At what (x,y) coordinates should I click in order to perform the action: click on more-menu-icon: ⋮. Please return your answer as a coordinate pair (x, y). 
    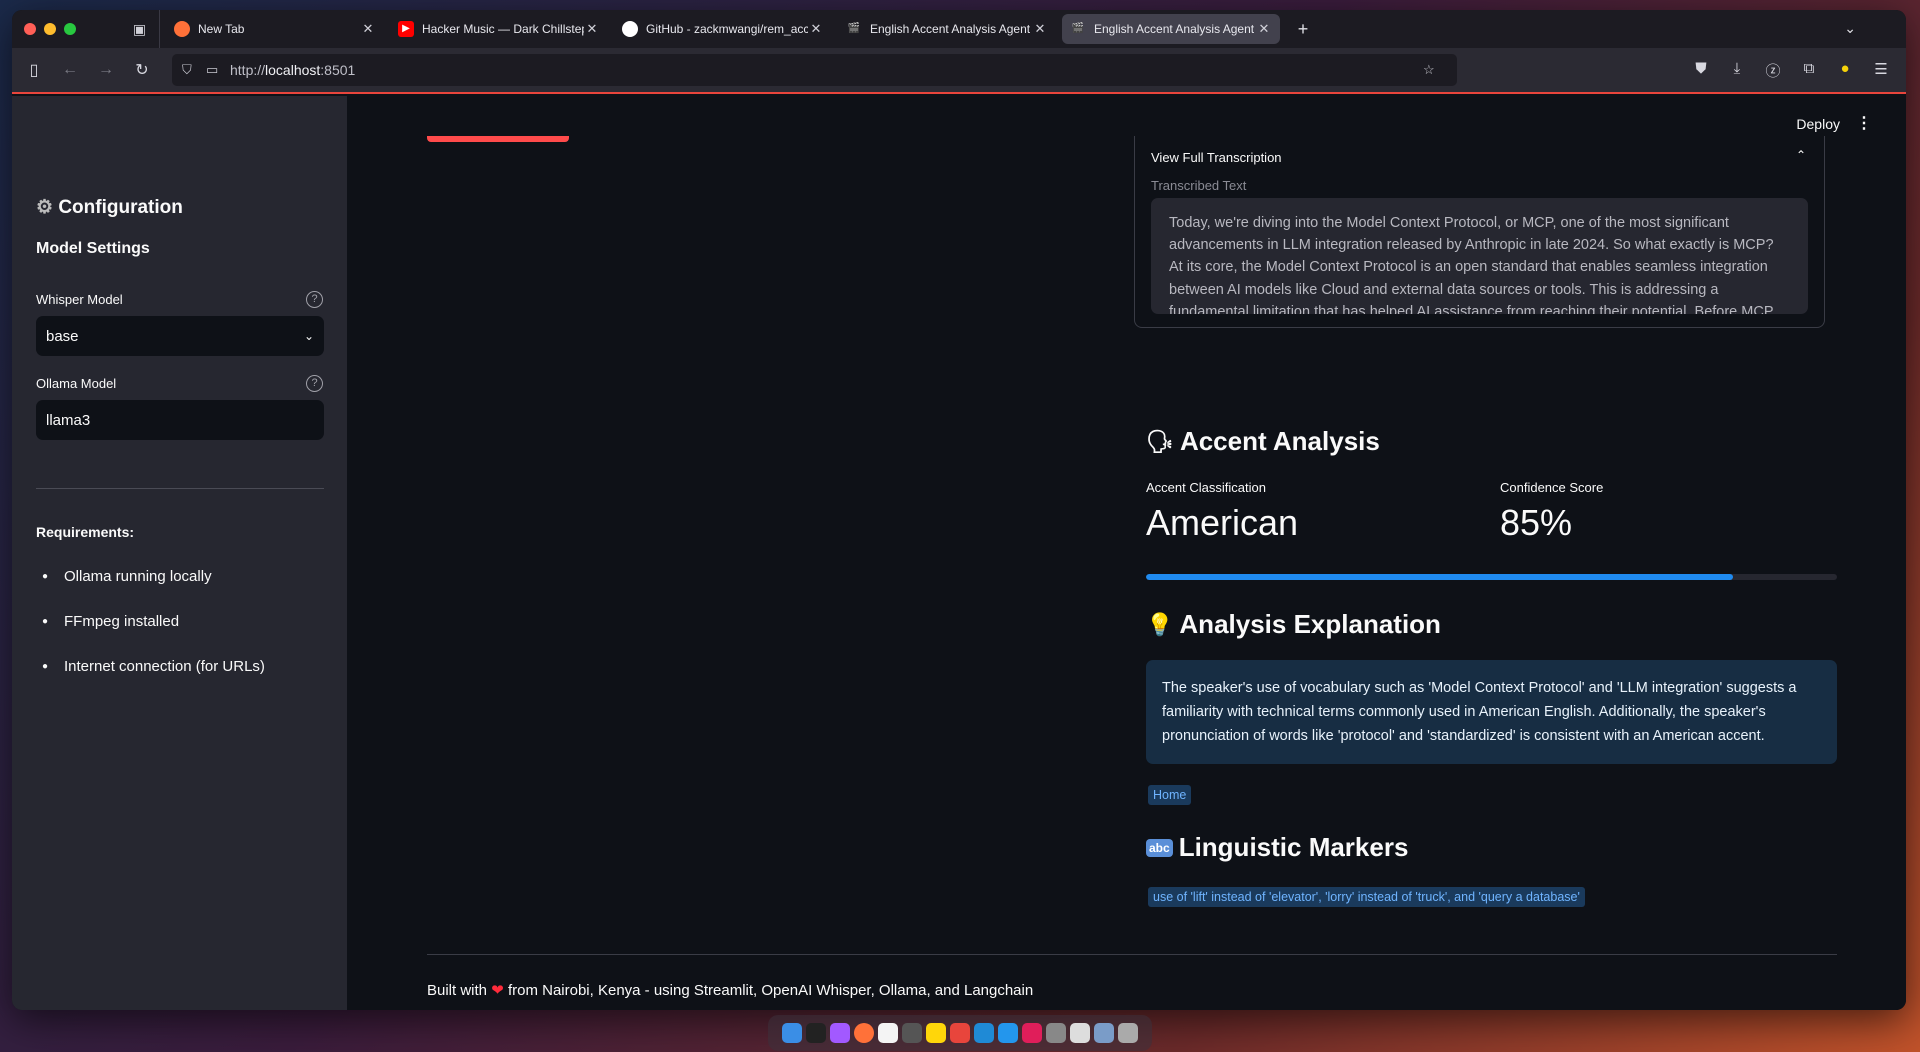
    Looking at the image, I should click on (1864, 123).